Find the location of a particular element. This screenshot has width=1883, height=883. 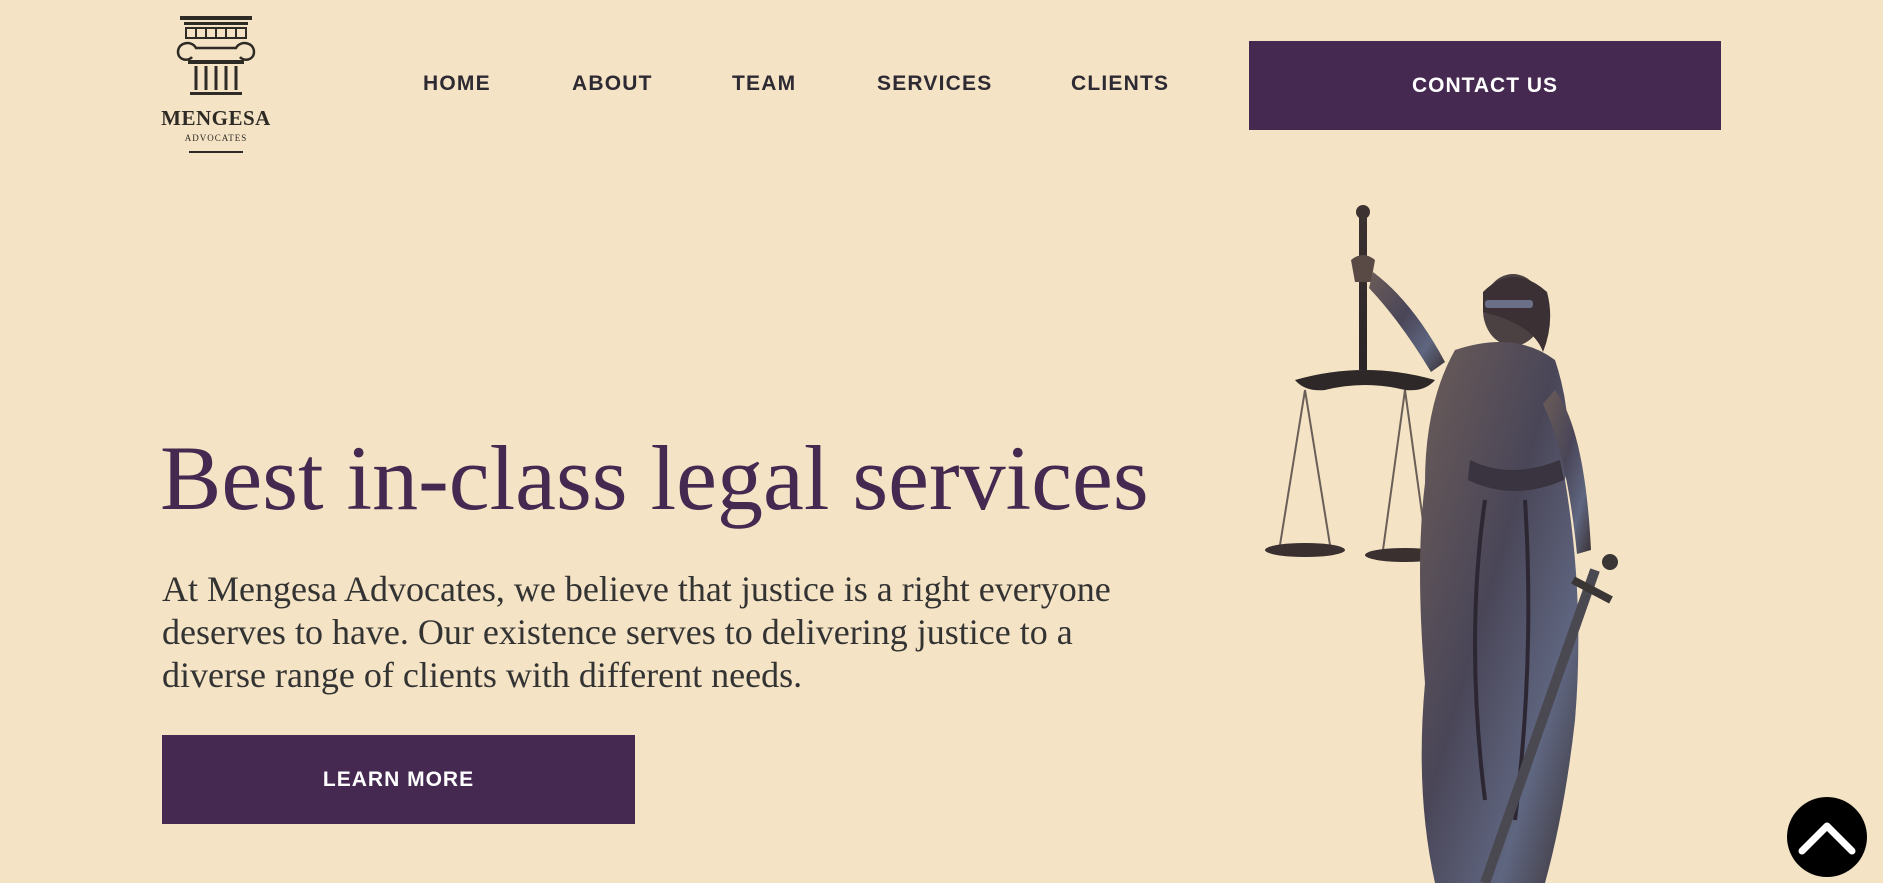

lady-justice-statue-image is located at coordinates (1441, 544).